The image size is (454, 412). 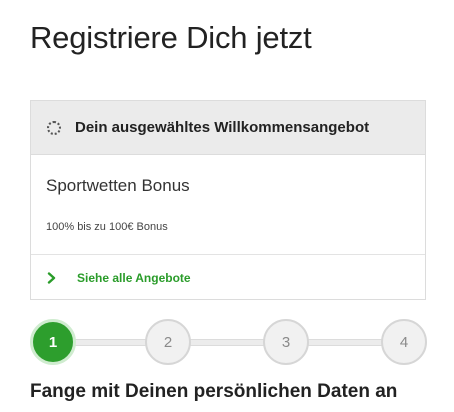 I want to click on step-3: 3, so click(x=286, y=342).